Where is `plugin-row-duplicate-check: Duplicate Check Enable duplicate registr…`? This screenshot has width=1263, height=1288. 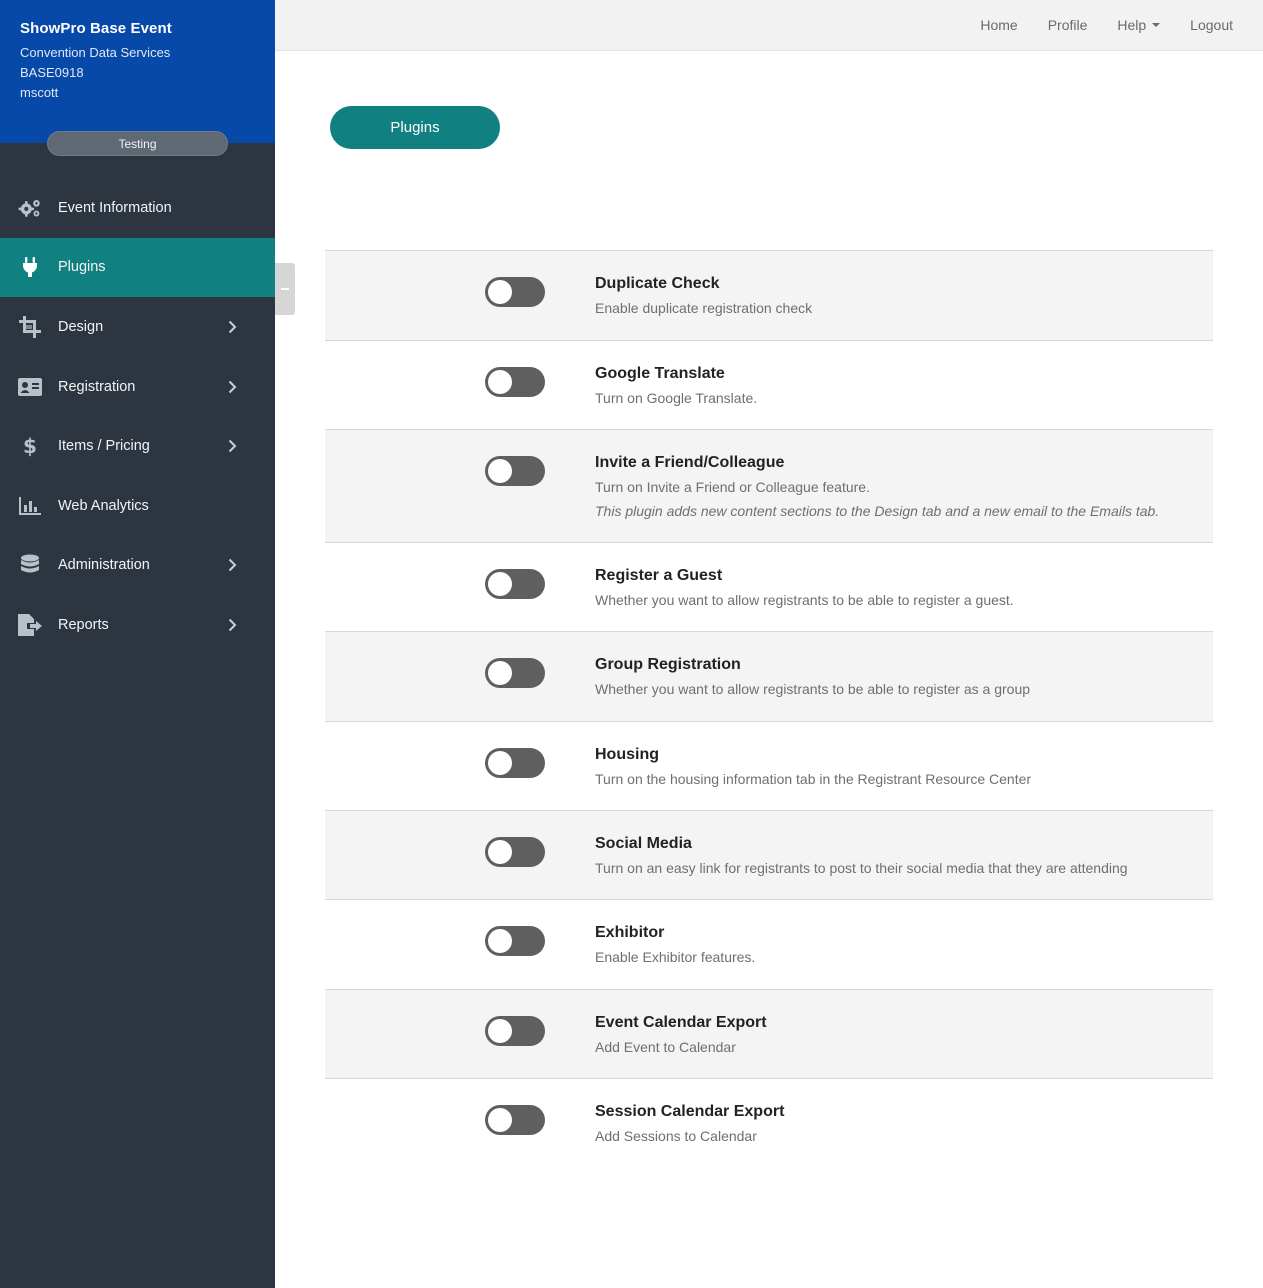
plugin-row-duplicate-check: Duplicate Check Enable duplicate registr… is located at coordinates (769, 296).